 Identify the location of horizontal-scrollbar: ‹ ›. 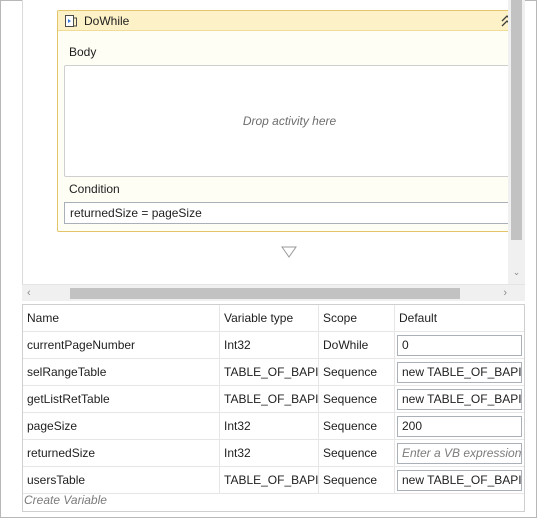
(273, 292).